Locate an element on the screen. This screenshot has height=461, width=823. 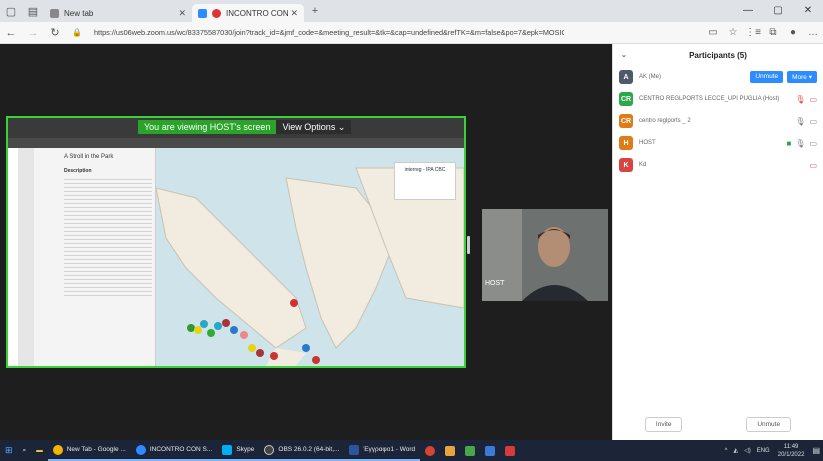
story-subtitle: Description is located at coordinates (78, 171).